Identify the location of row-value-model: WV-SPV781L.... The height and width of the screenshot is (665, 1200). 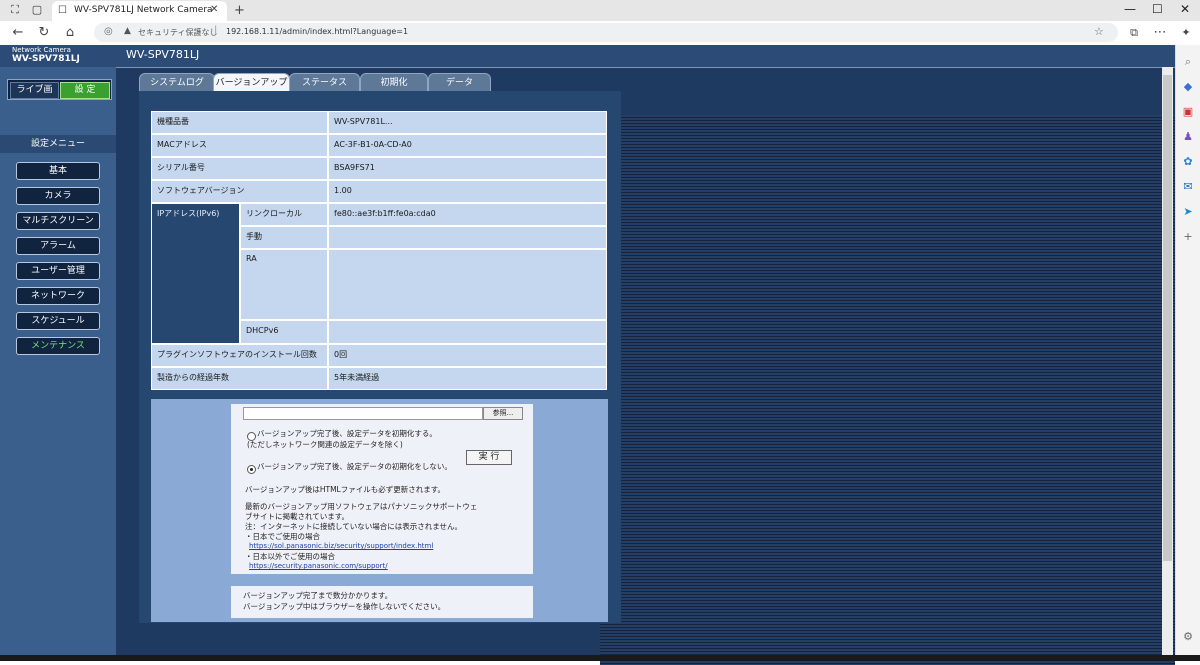
(467, 122).